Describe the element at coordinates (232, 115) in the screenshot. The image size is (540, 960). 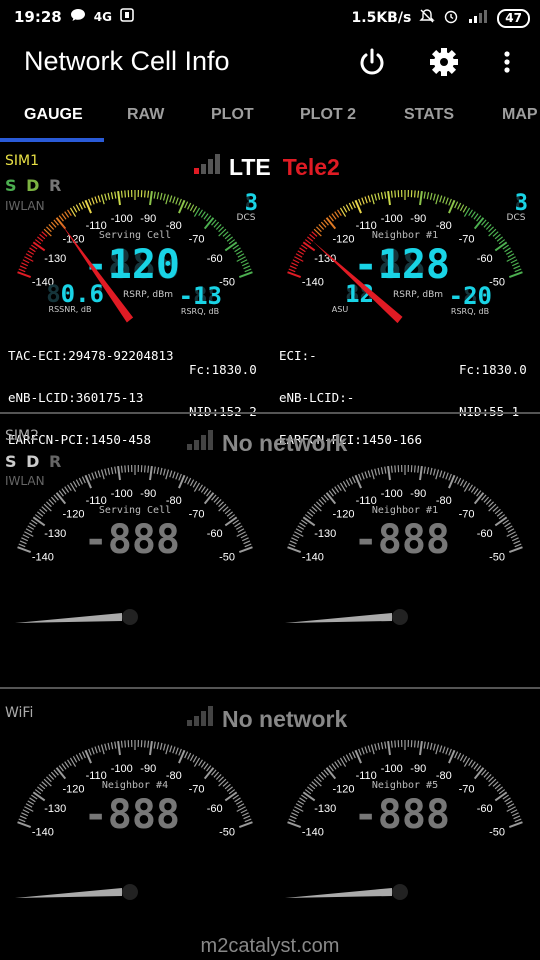
I see `tab-plot: PLOT` at that location.